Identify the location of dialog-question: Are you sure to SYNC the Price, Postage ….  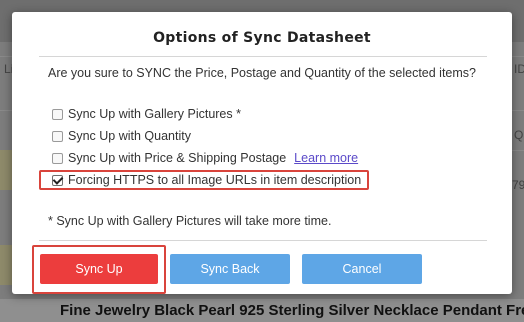
(262, 73).